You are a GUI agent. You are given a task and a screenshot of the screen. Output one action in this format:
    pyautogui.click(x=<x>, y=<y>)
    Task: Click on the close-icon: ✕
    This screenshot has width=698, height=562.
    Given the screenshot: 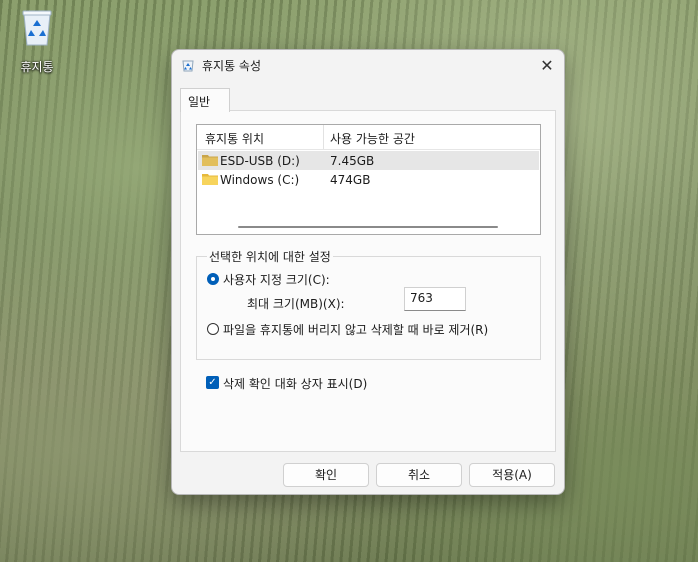 What is the action you would take?
    pyautogui.click(x=547, y=65)
    